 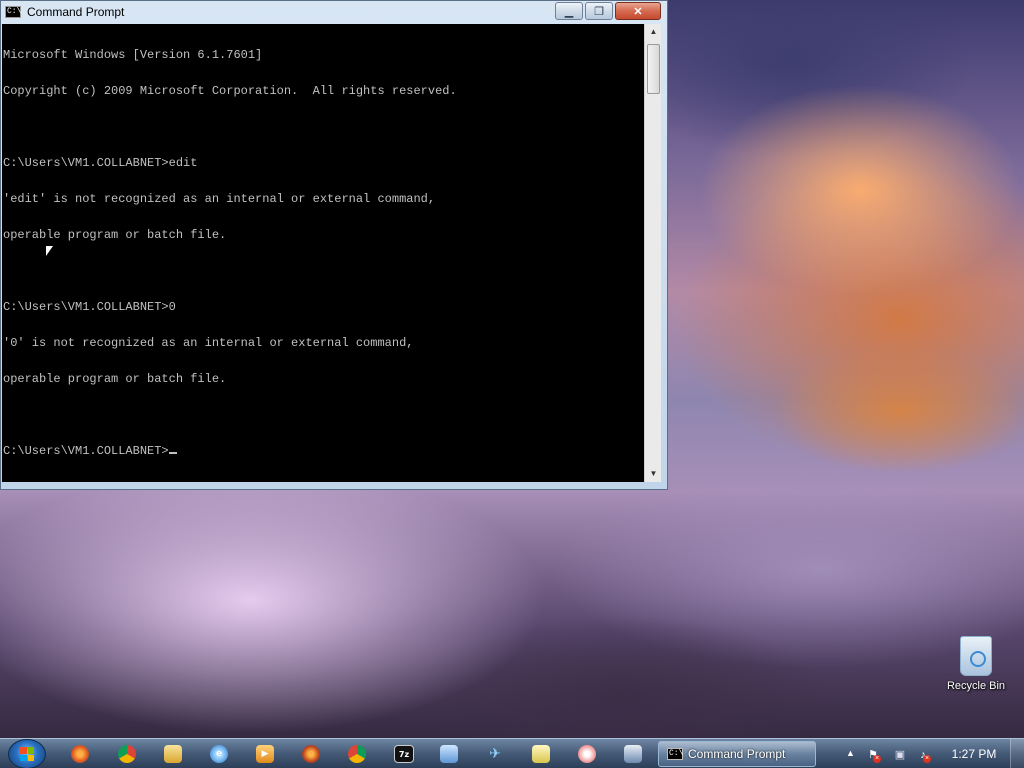 I want to click on console-line: C:\Users\VM1.COLLABNET>0, so click(x=89, y=307).